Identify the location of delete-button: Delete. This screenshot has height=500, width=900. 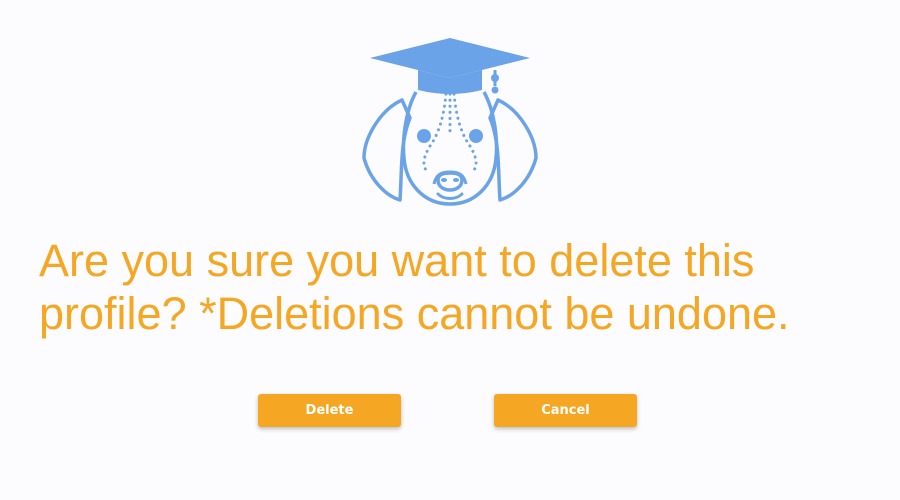
(329, 410).